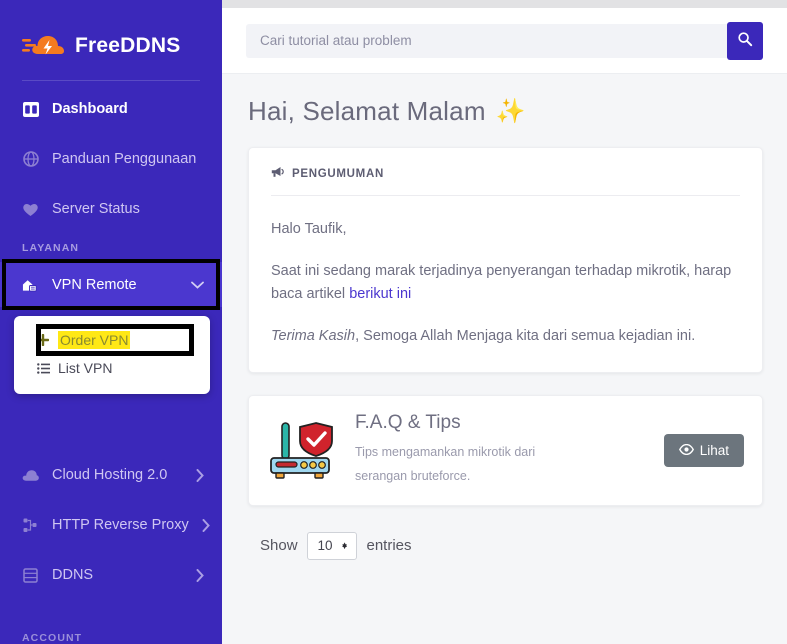  What do you see at coordinates (380, 294) in the screenshot?
I see `announcement-link: berikut ini` at bounding box center [380, 294].